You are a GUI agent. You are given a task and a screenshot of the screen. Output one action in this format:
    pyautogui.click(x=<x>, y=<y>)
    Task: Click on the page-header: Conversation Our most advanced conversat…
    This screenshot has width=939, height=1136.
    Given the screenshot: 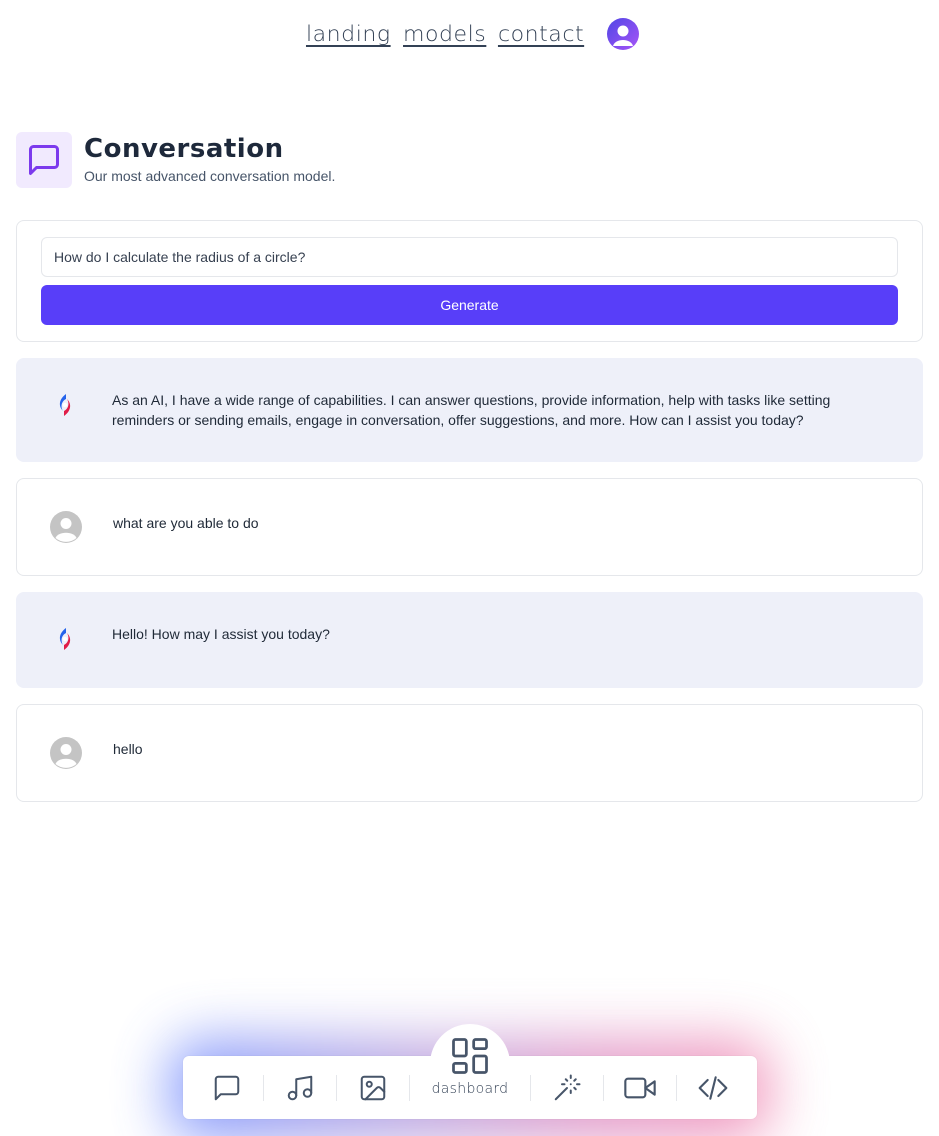 What is the action you would take?
    pyautogui.click(x=175, y=160)
    